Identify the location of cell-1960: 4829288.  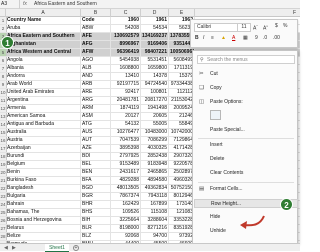
(126, 180).